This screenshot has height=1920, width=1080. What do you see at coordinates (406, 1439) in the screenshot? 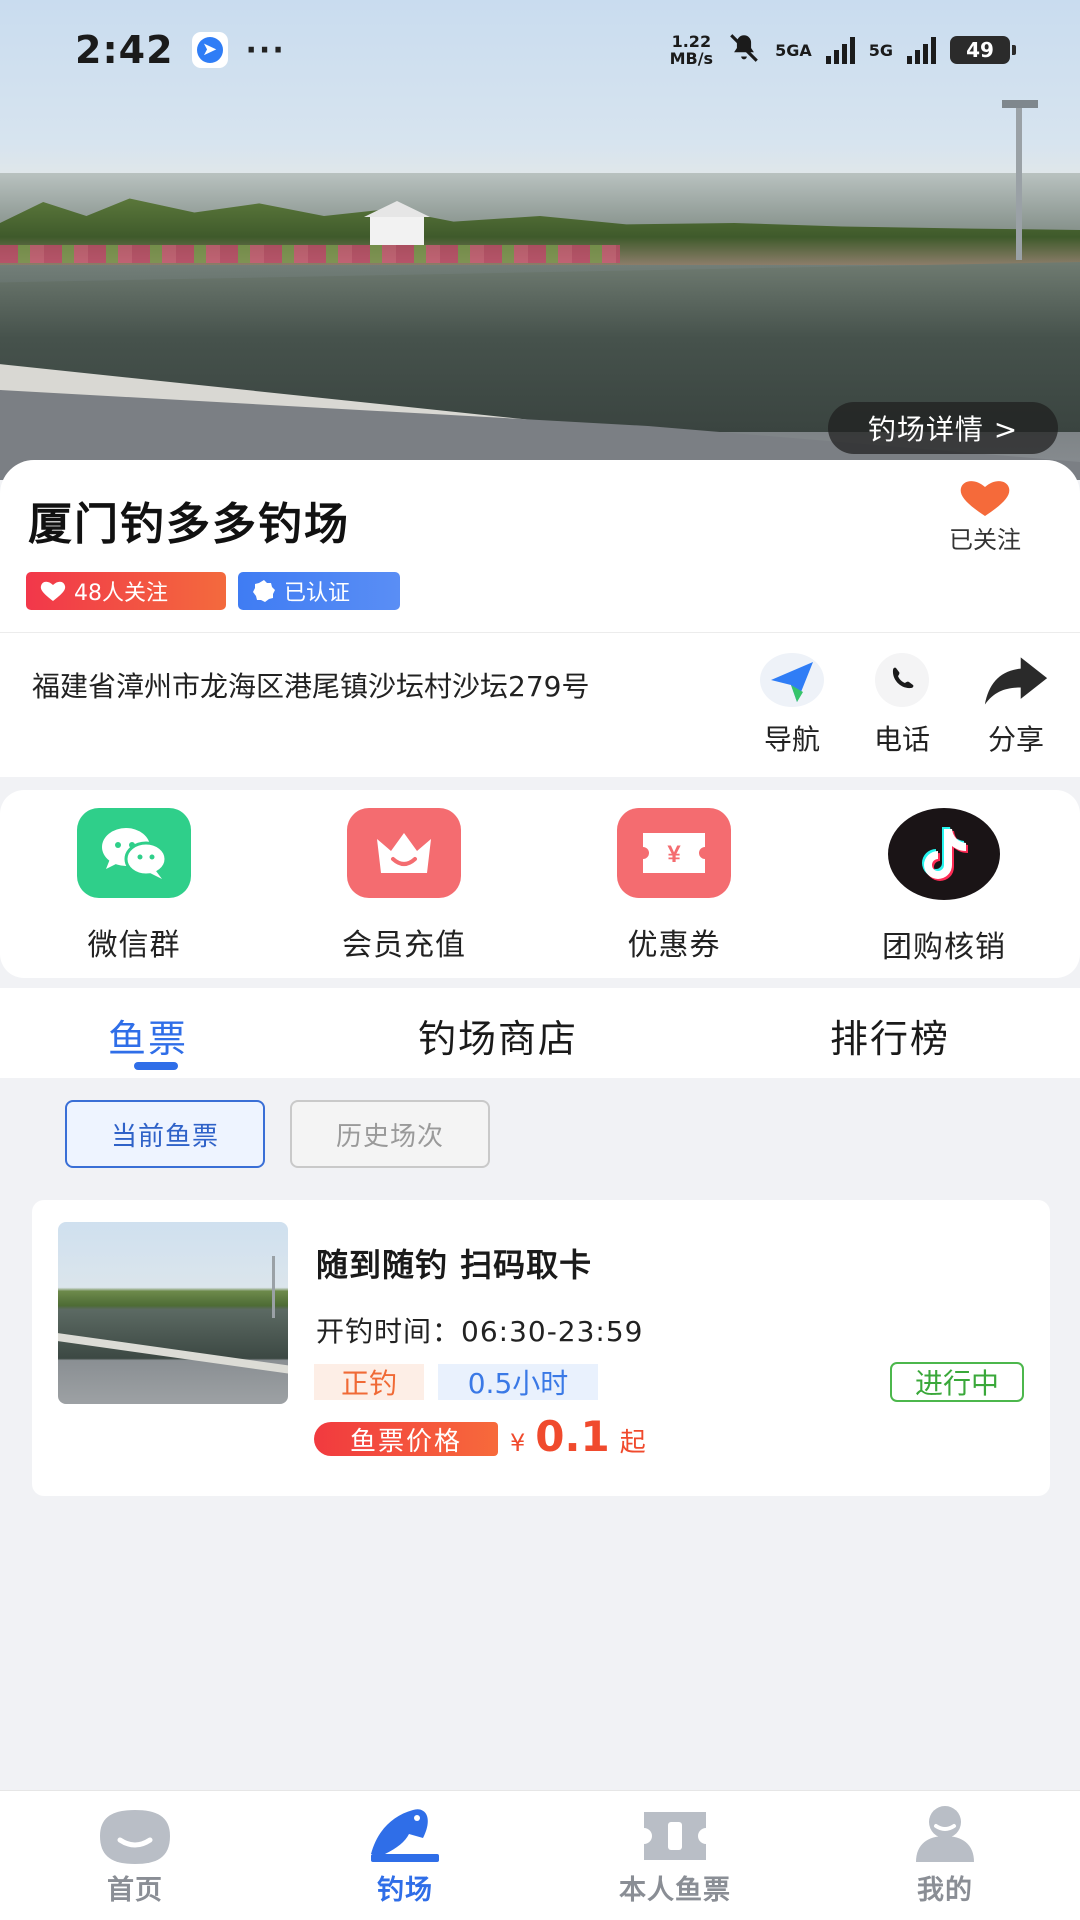
I see `price-label: 鱼票价格` at bounding box center [406, 1439].